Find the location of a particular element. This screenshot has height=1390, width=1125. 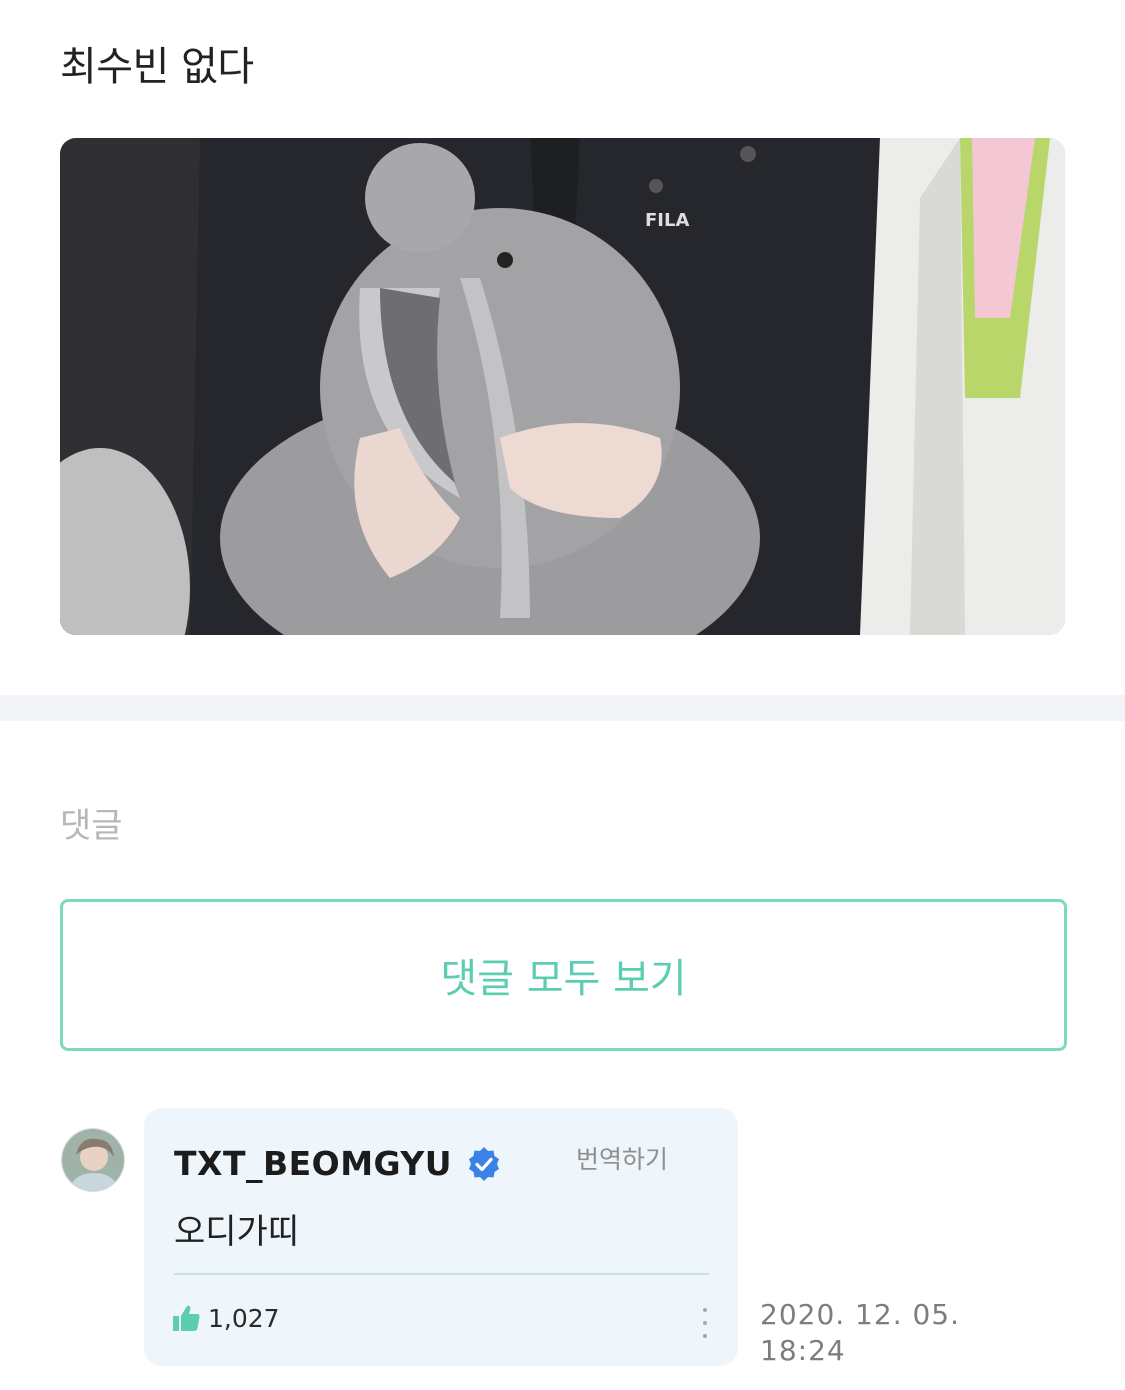

more-vertical-icon is located at coordinates (705, 1323).